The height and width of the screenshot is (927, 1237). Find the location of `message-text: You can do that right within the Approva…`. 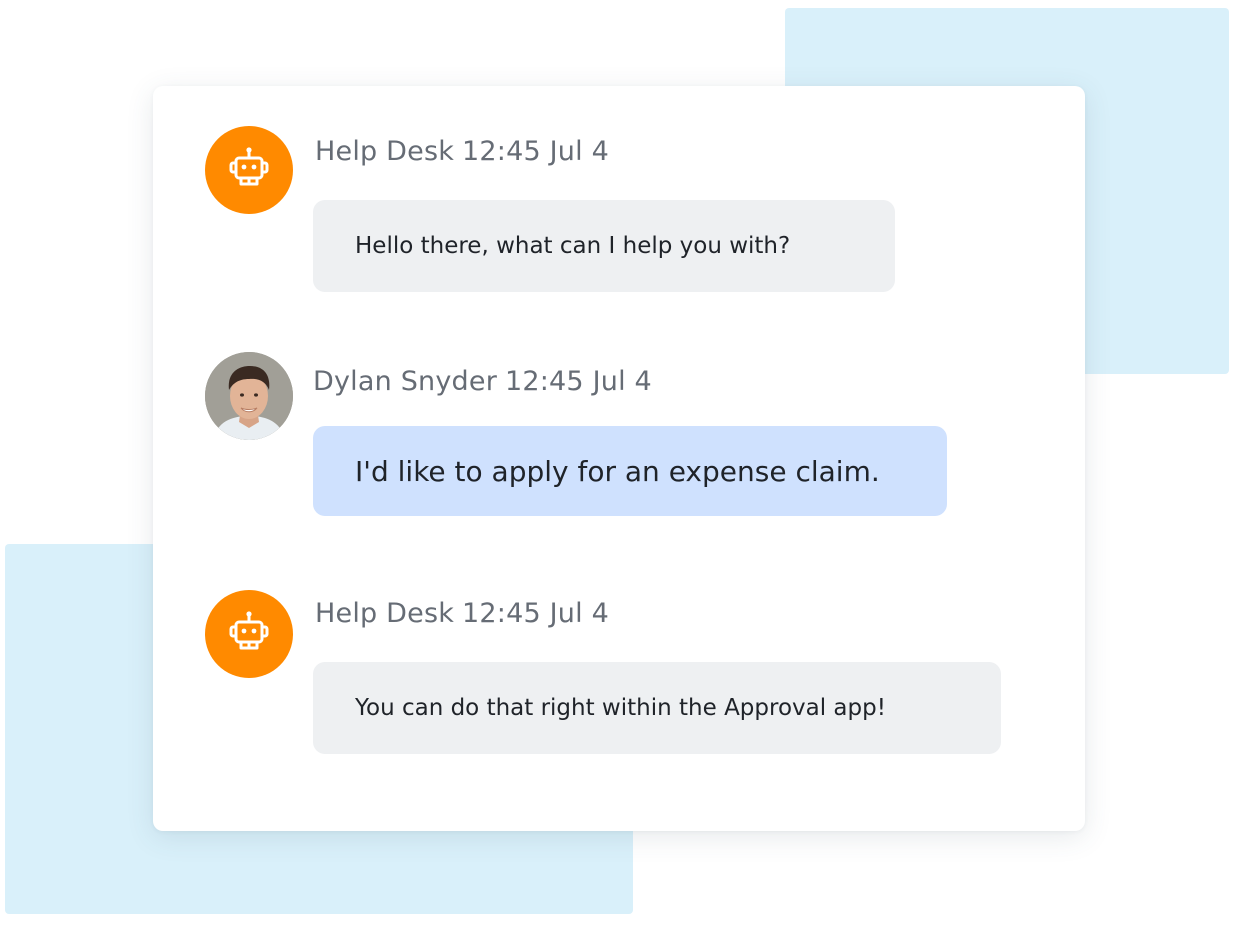

message-text: You can do that right within the Approva… is located at coordinates (620, 708).